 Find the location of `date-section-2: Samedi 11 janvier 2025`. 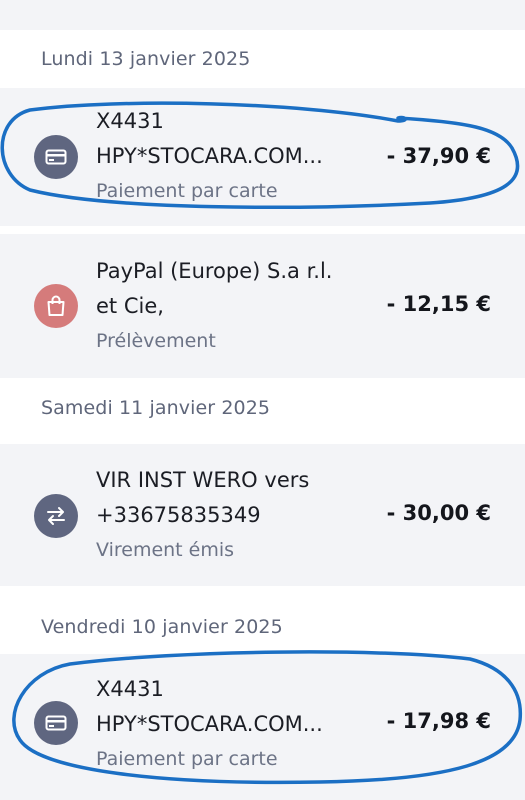

date-section-2: Samedi 11 janvier 2025 is located at coordinates (262, 411).